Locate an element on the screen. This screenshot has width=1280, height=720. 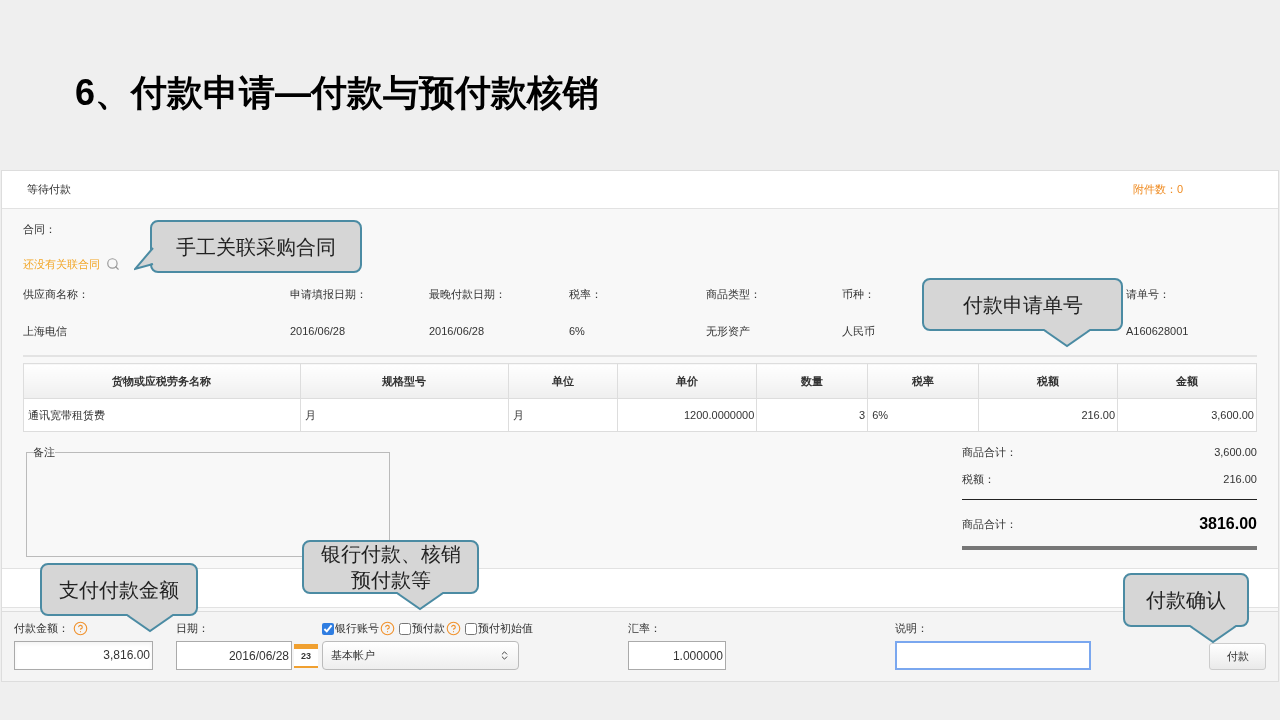
account-select: 基本帐户 is located at coordinates (420, 655).